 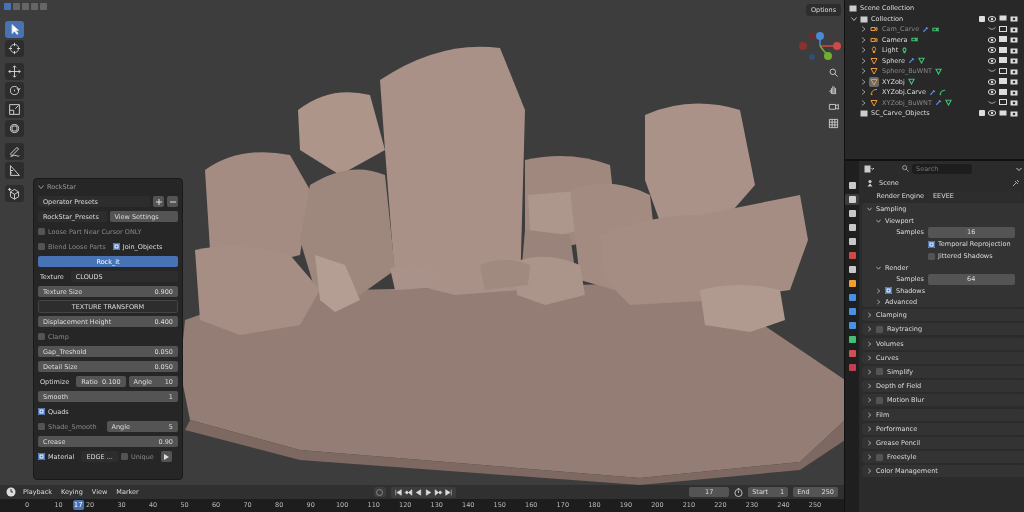 I want to click on scale-icon, so click(x=14, y=109).